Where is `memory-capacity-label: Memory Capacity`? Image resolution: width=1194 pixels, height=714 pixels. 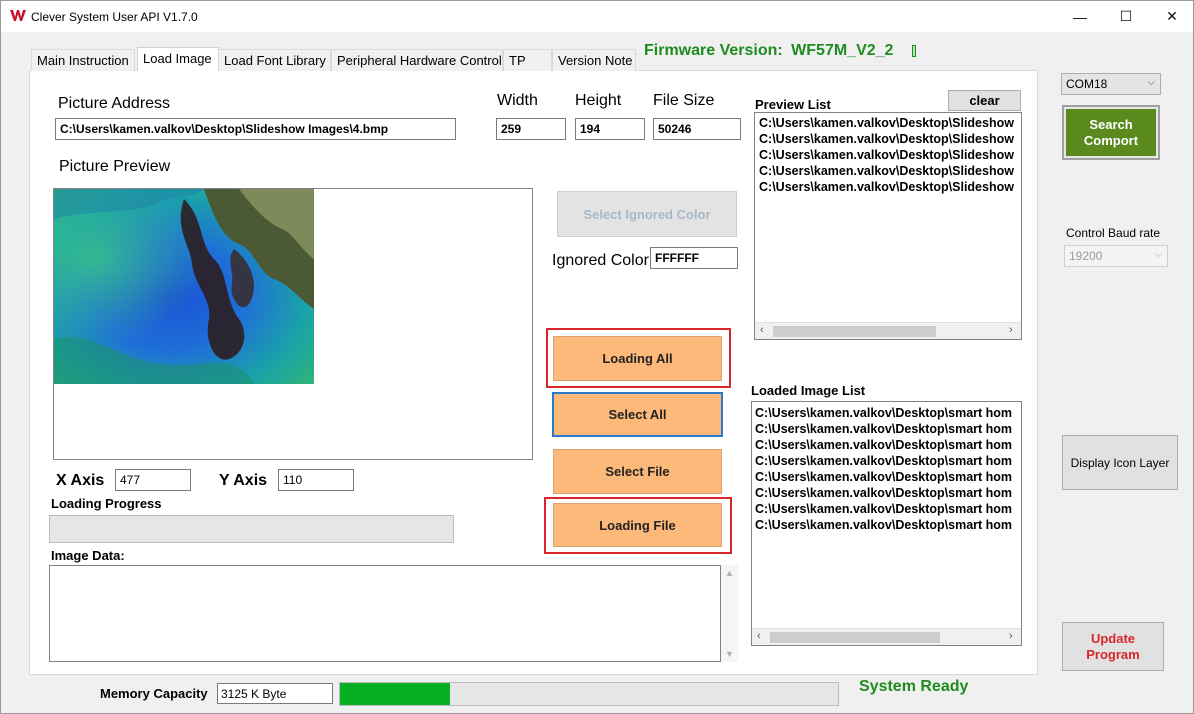 memory-capacity-label: Memory Capacity is located at coordinates (154, 693).